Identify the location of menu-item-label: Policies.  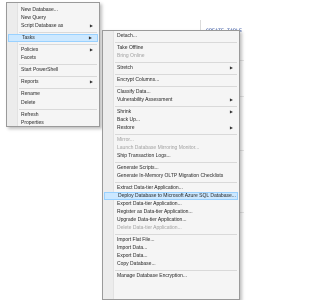
(30, 50).